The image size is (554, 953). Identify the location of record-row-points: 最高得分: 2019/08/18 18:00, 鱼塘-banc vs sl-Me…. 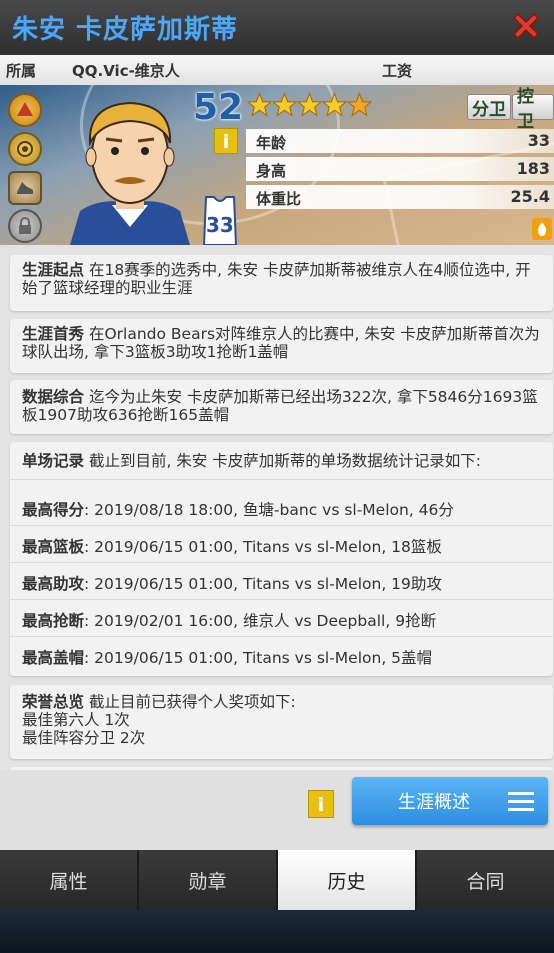
(238, 509).